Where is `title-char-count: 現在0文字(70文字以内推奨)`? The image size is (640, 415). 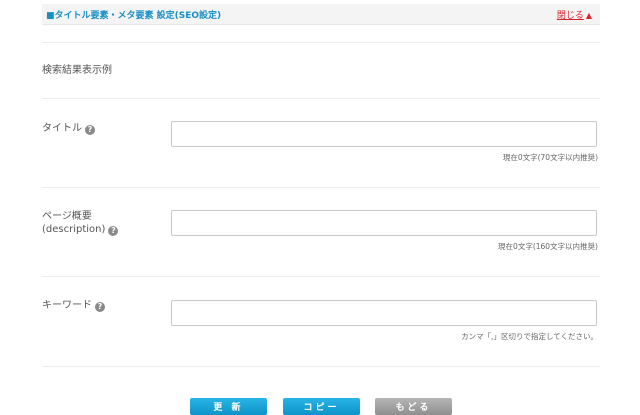 title-char-count: 現在0文字(70文字以内推奨) is located at coordinates (550, 157).